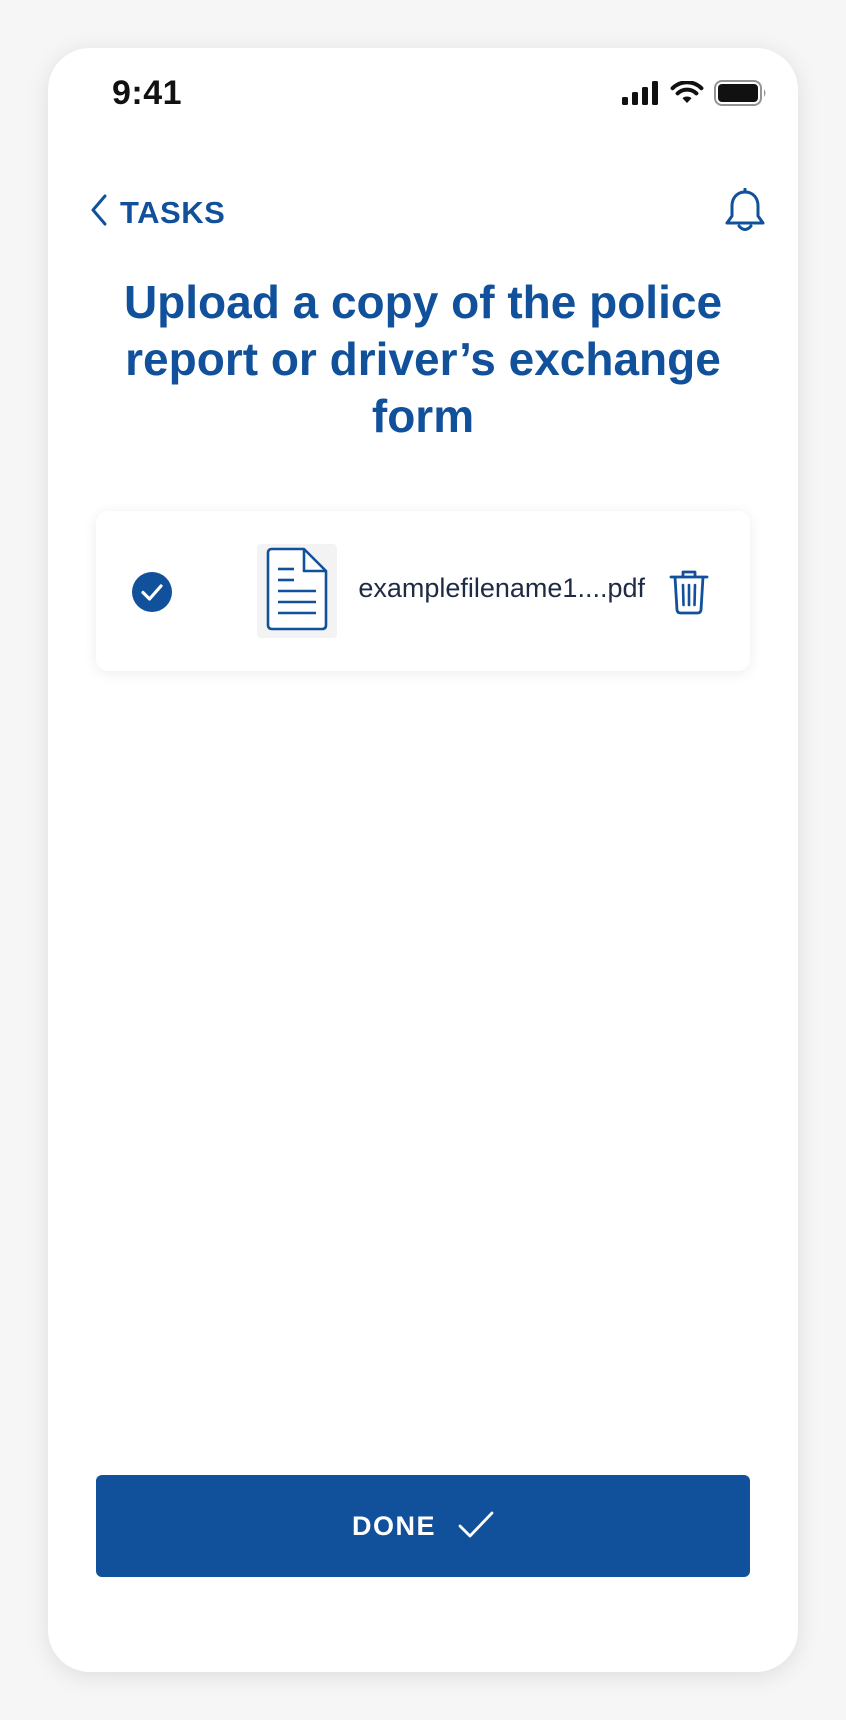 This screenshot has width=846, height=1720. What do you see at coordinates (99, 212) in the screenshot?
I see `chevron-left-icon` at bounding box center [99, 212].